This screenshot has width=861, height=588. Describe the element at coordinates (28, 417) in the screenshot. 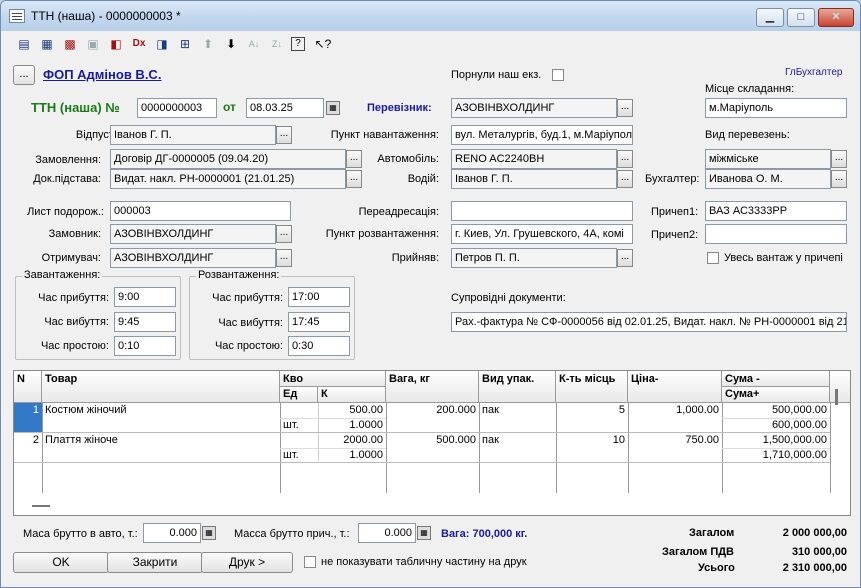

I see `row-number: 1` at that location.